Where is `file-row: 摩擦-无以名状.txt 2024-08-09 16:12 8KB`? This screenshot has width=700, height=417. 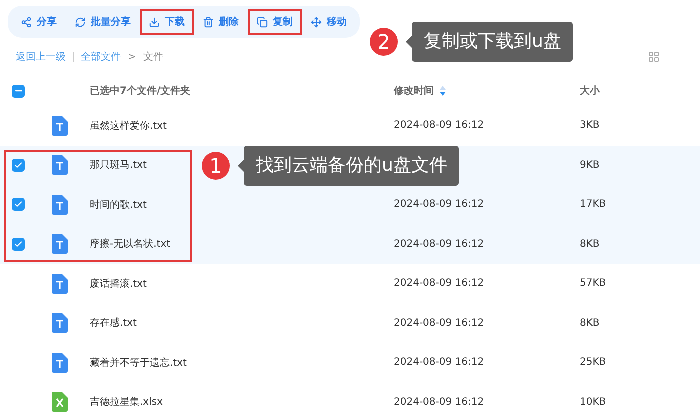
file-row: 摩擦-无以名状.txt 2024-08-09 16:12 8KB is located at coordinates (350, 244).